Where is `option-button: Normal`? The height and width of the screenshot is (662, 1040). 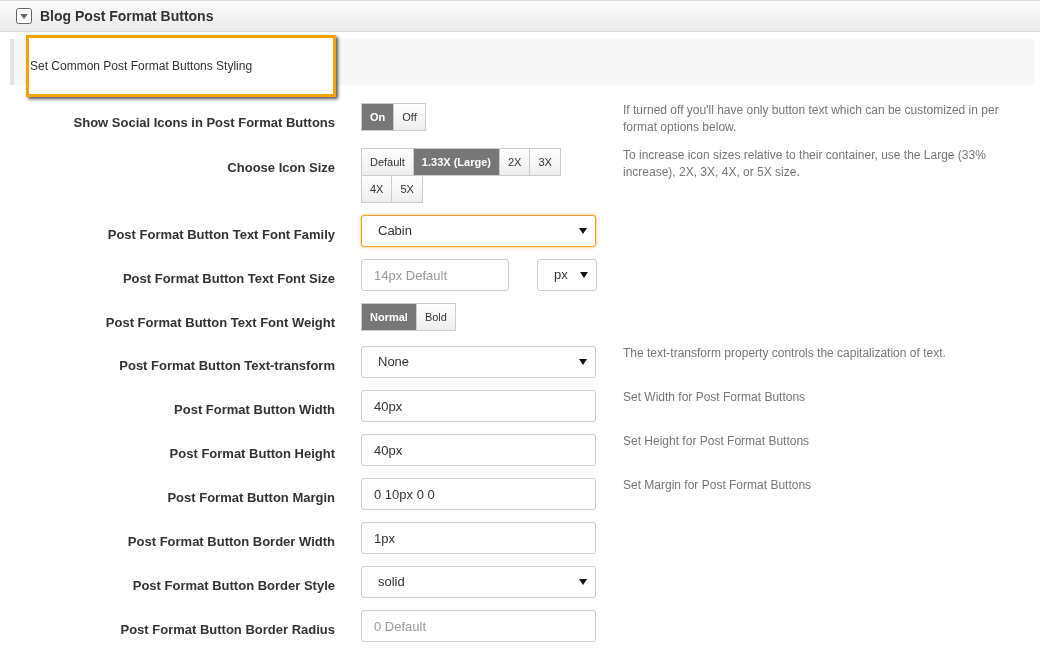
option-button: Normal is located at coordinates (389, 317).